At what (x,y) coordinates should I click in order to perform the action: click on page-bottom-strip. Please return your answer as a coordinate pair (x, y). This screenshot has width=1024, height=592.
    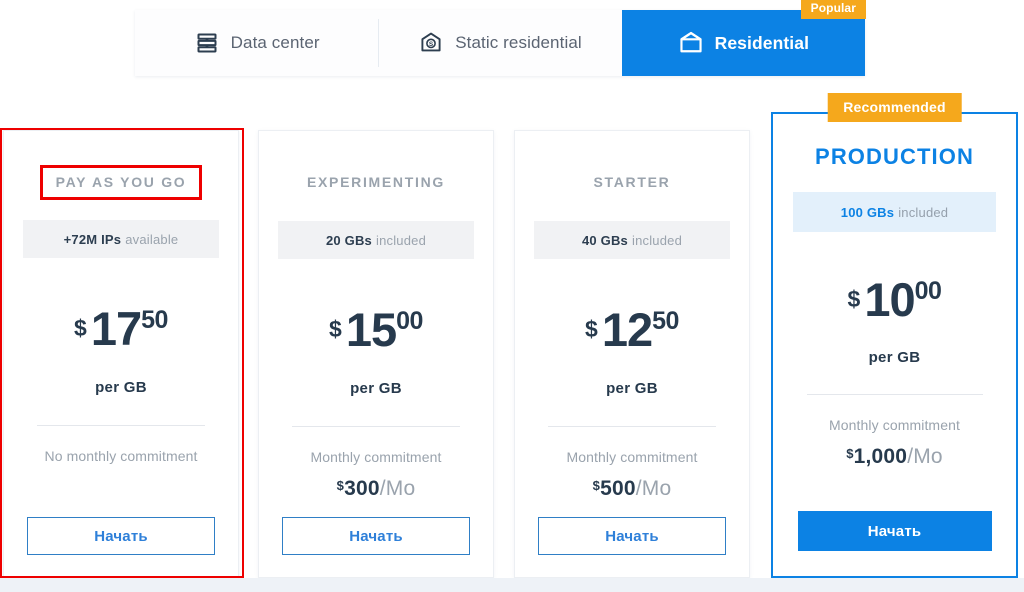
    Looking at the image, I should click on (512, 585).